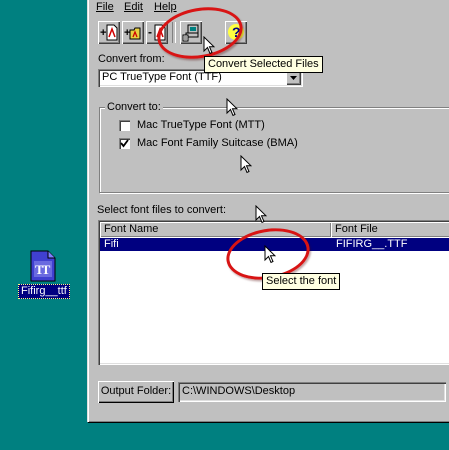 The height and width of the screenshot is (450, 449). I want to click on add-folder-button: +, so click(133, 32).